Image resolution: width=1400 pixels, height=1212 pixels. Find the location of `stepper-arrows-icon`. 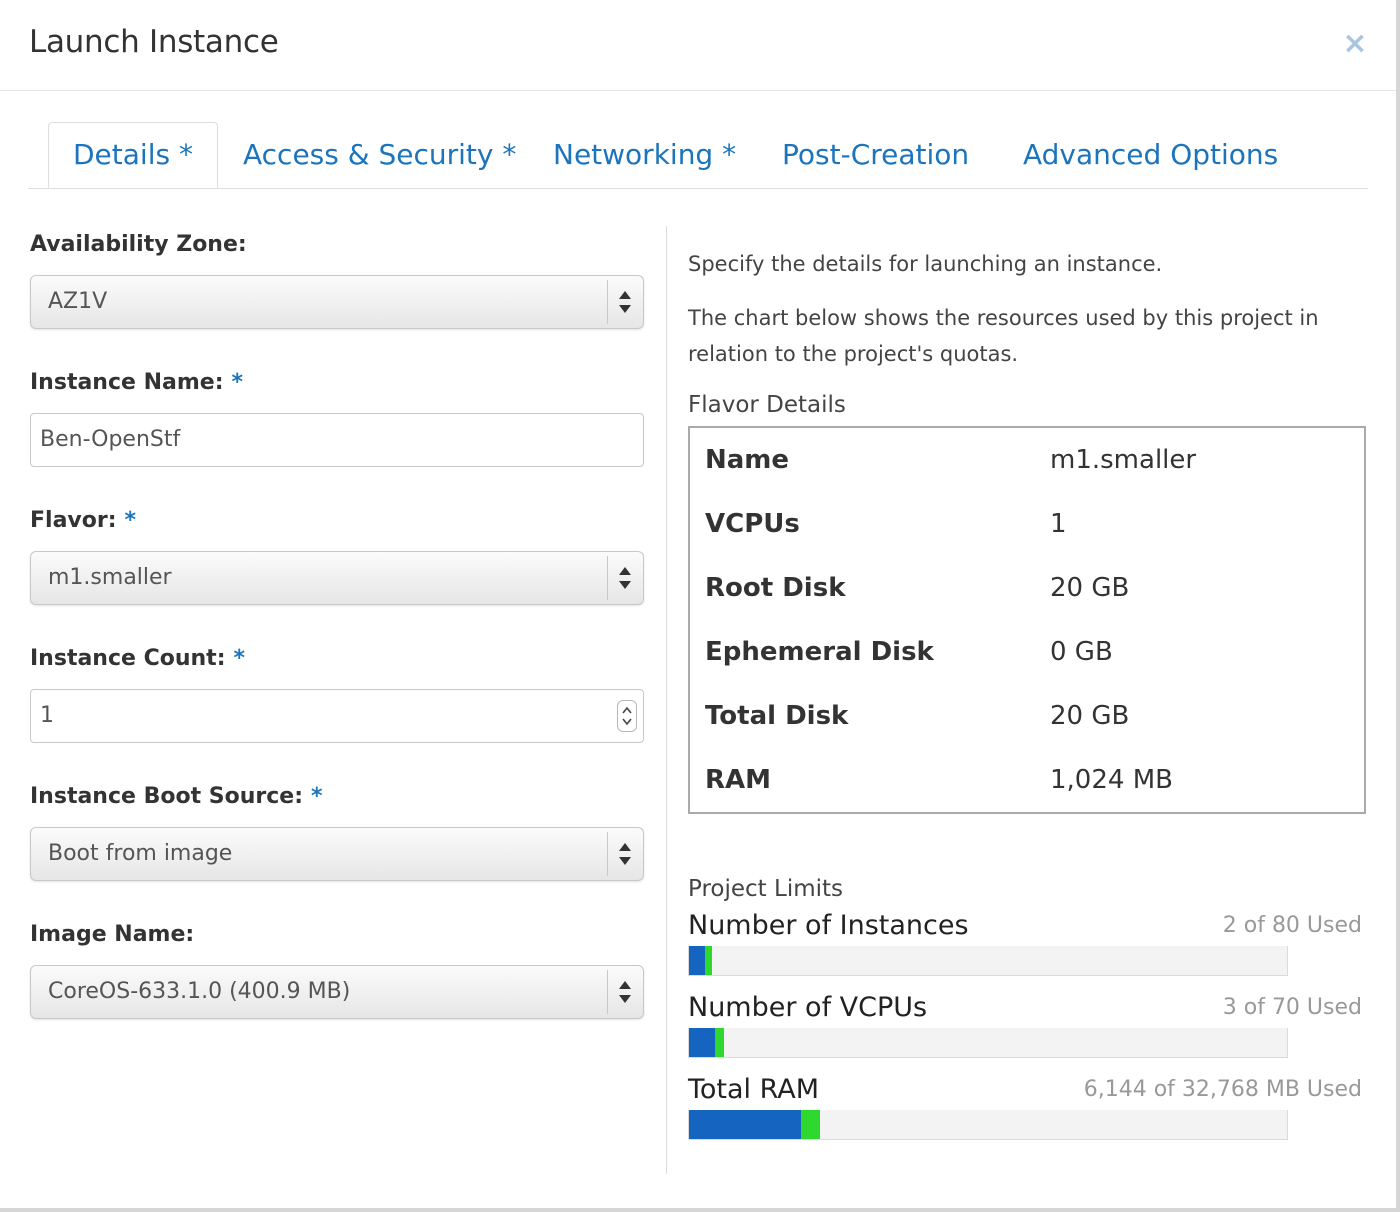

stepper-arrows-icon is located at coordinates (627, 716).